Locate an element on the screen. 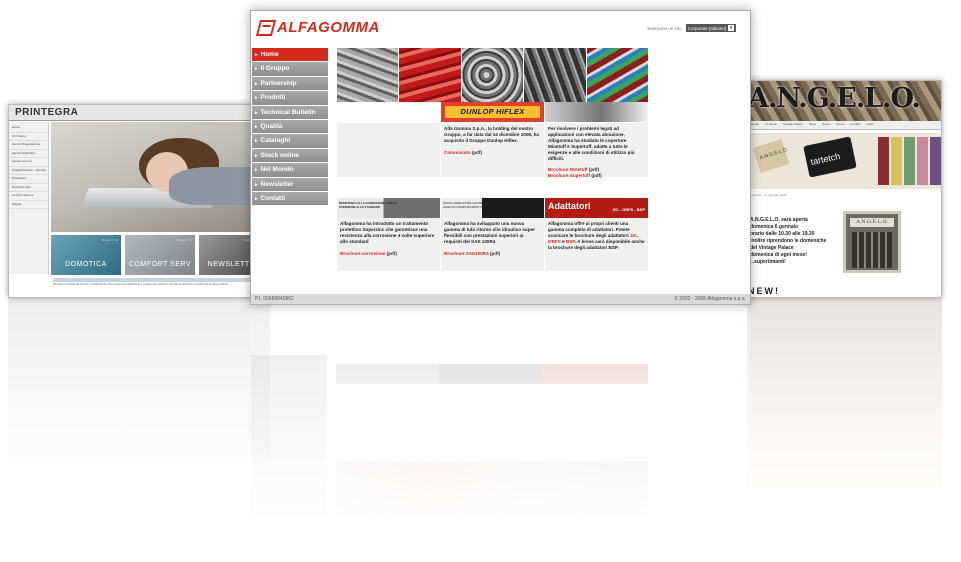  nav-label: Contatti is located at coordinates (273, 198).